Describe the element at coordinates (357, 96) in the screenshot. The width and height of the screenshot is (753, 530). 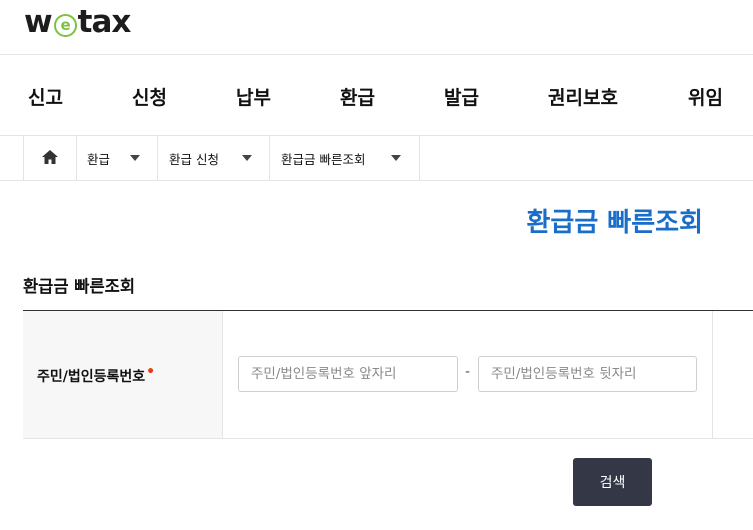
I see `nav-item-refund: 환급` at that location.